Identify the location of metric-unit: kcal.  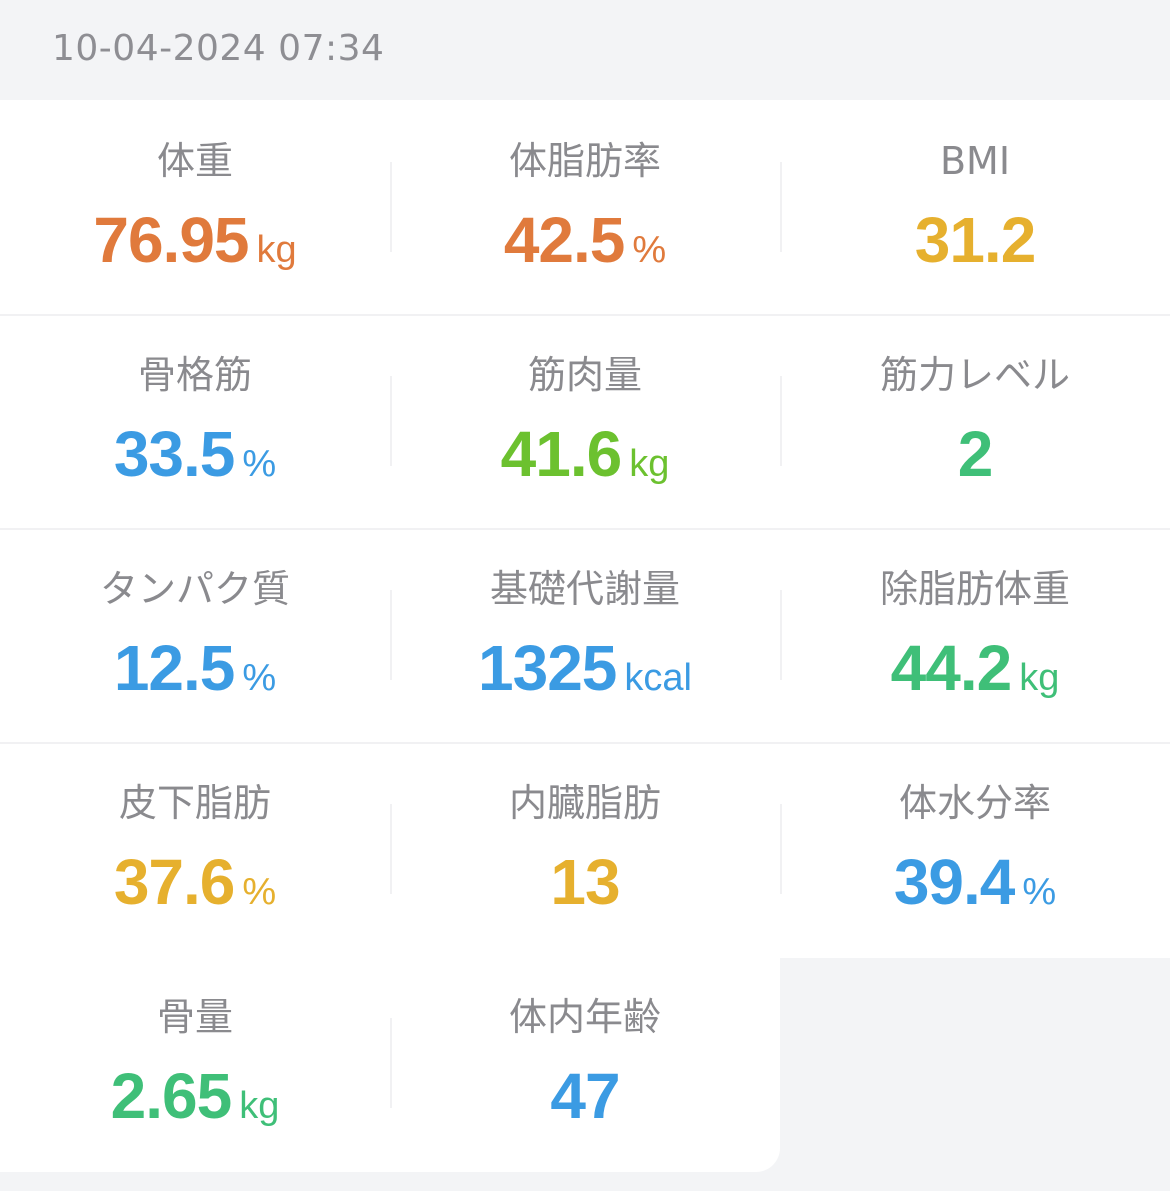
(658, 678).